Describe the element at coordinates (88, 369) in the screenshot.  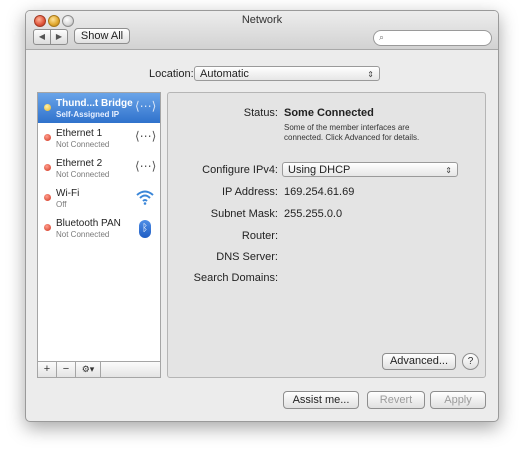
I see `gear-icon: ⚙▾` at that location.